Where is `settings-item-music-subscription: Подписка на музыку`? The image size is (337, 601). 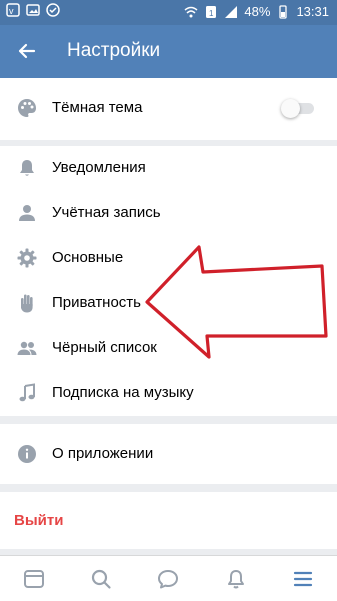
settings-item-music-subscription: Подписка на музыку is located at coordinates (168, 393).